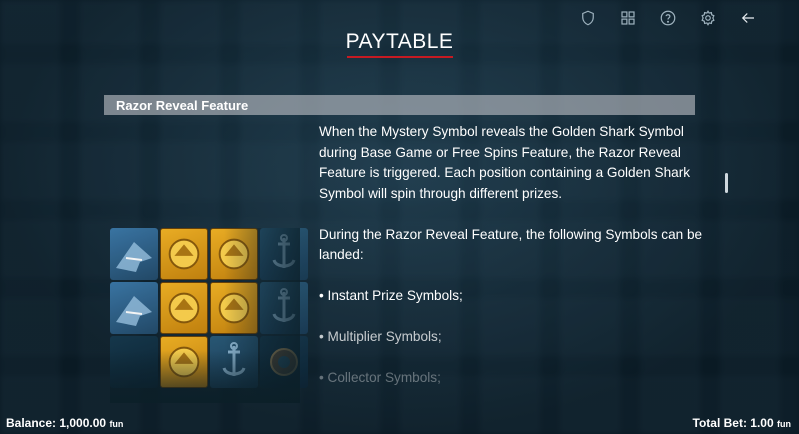 This screenshot has height=434, width=799. What do you see at coordinates (708, 18) in the screenshot?
I see `gear-icon` at bounding box center [708, 18].